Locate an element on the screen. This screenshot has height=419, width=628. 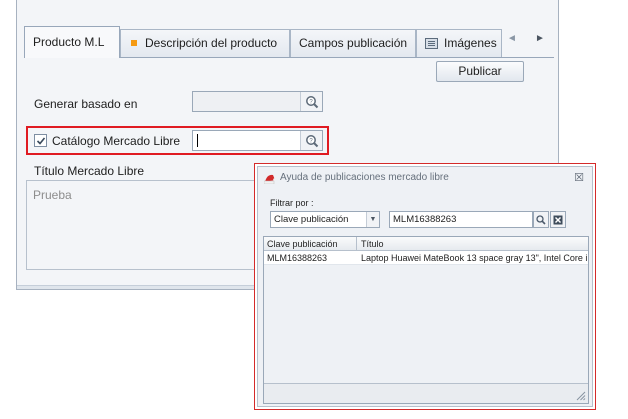
close-icon: ☒ is located at coordinates (579, 177).